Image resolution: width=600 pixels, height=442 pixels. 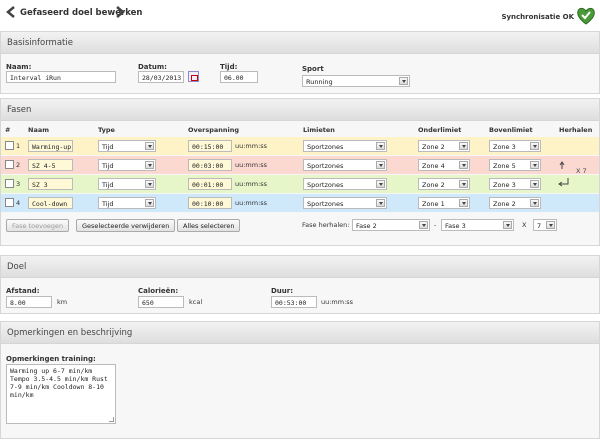 What do you see at coordinates (111, 419) in the screenshot?
I see `resize-handle-icon` at bounding box center [111, 419].